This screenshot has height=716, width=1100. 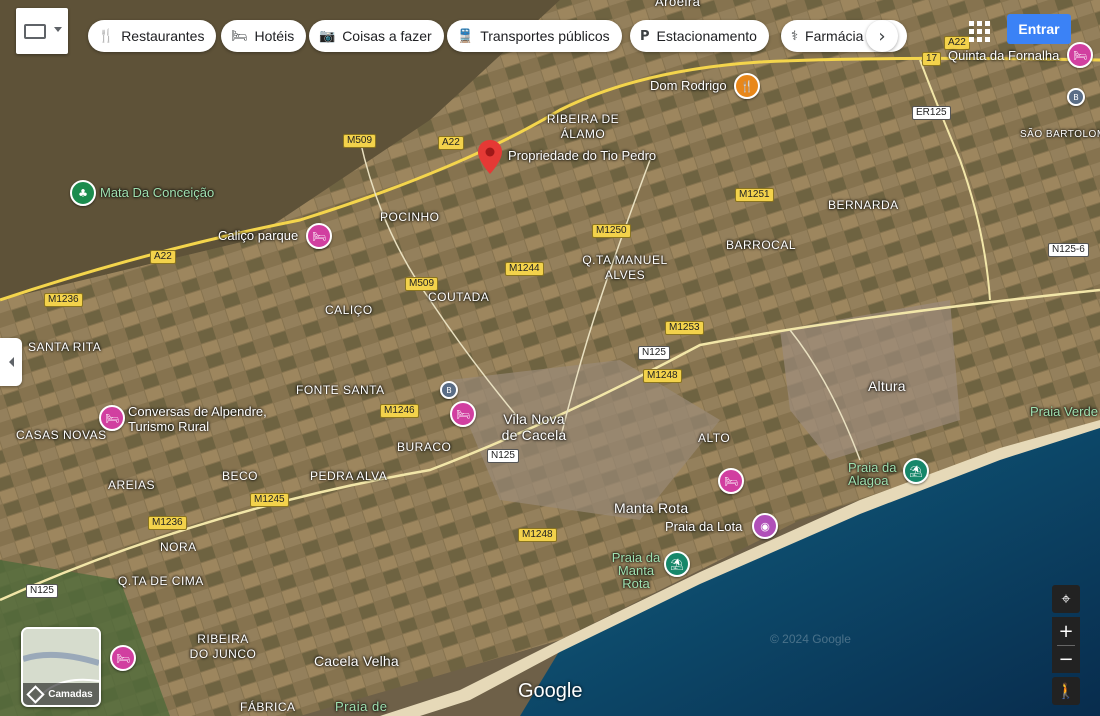 What do you see at coordinates (1039, 29) in the screenshot?
I see `sign-in-button: Entrar` at bounding box center [1039, 29].